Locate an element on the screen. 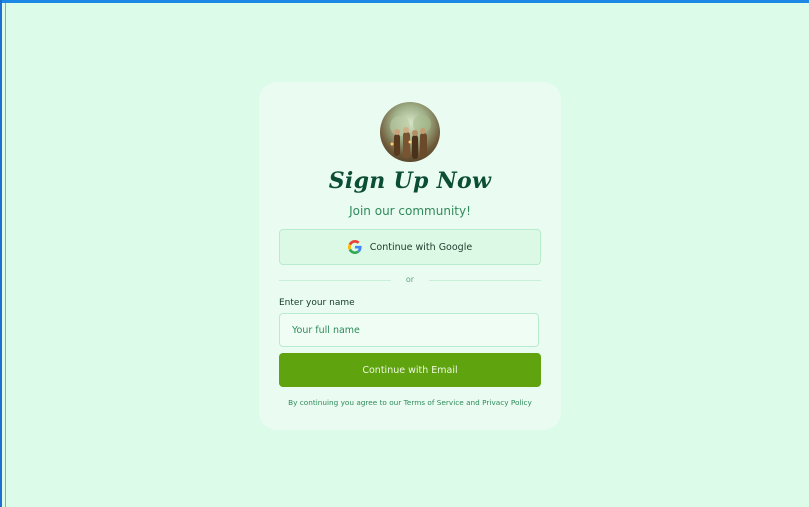 Image resolution: width=809 pixels, height=507 pixels. google-button-label: Continue with Google is located at coordinates (421, 247).